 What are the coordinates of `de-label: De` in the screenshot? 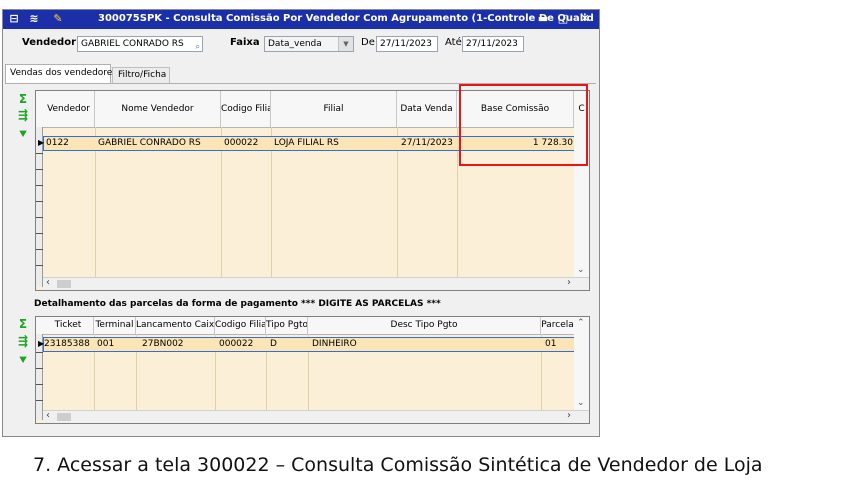 It's located at (368, 42).